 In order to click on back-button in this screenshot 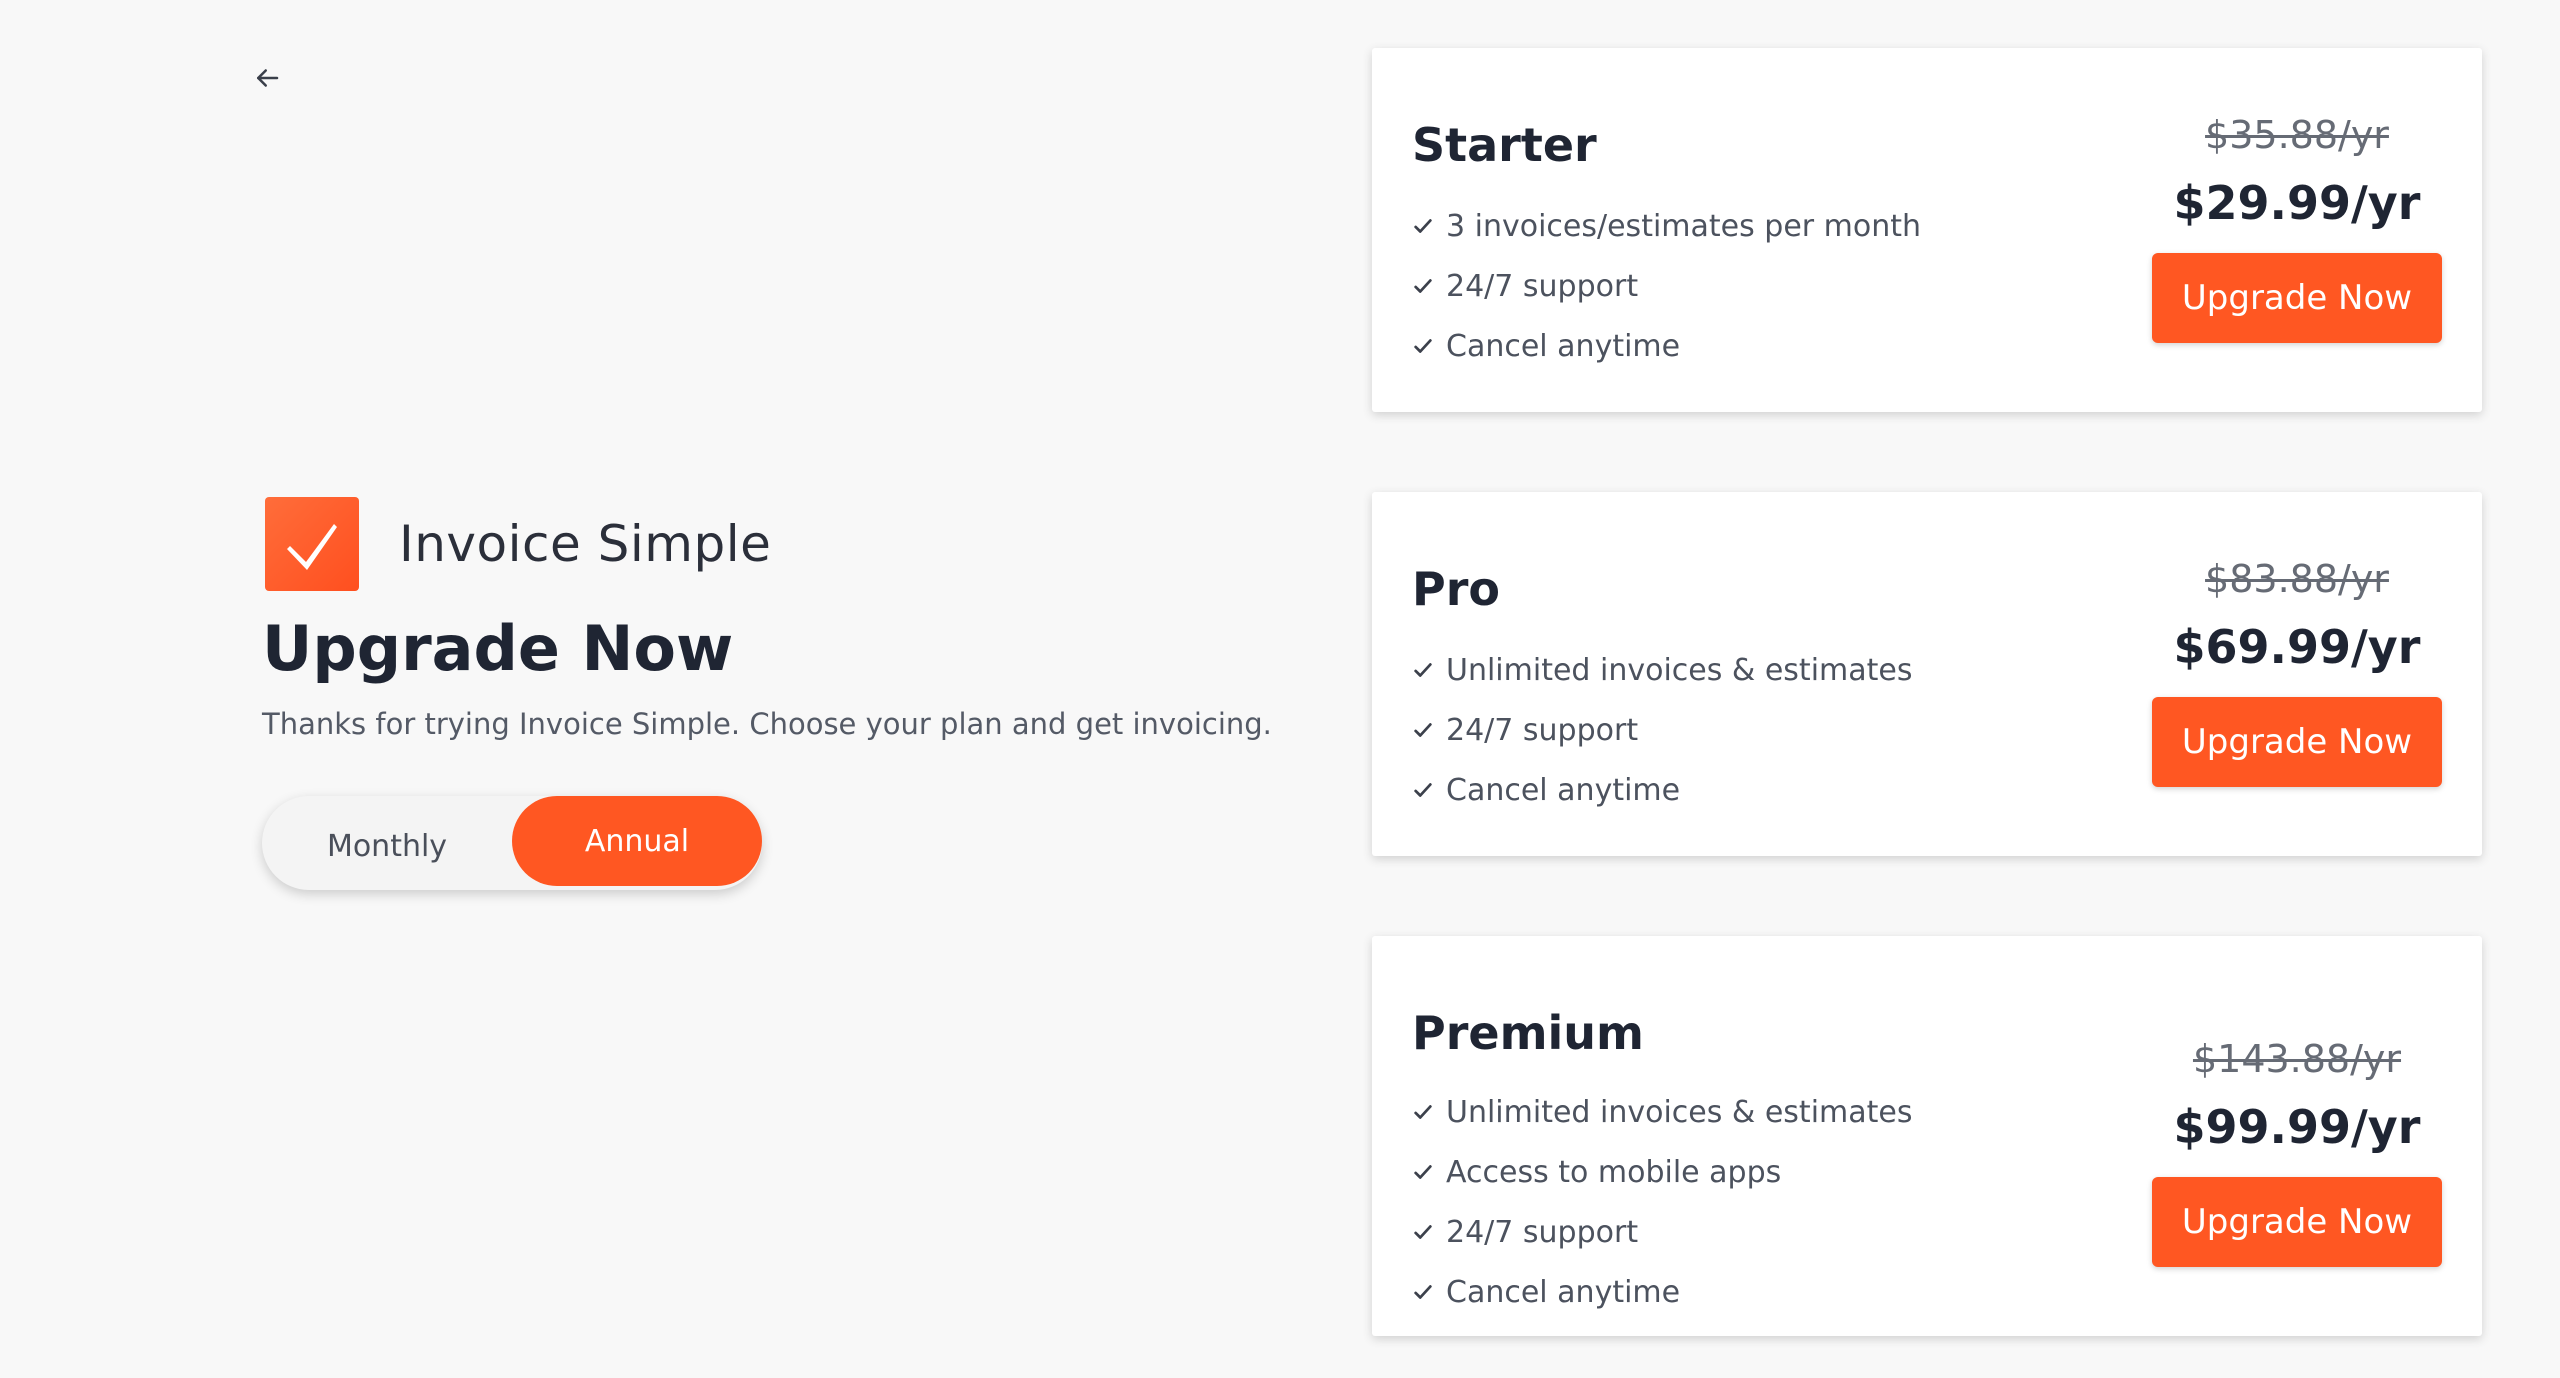, I will do `click(267, 78)`.